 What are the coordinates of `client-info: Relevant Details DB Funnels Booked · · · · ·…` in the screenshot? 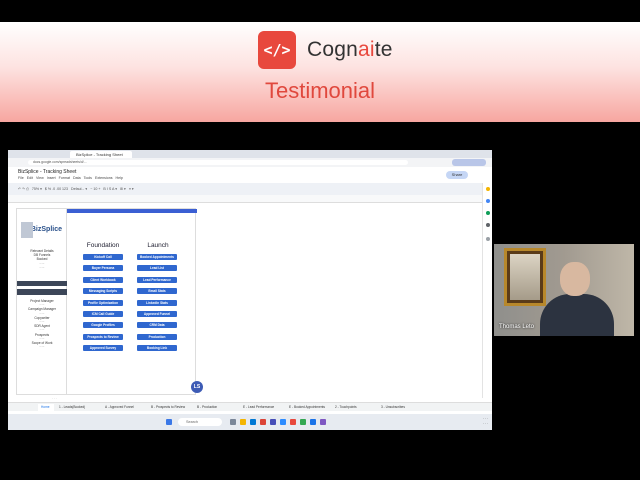 It's located at (42, 259).